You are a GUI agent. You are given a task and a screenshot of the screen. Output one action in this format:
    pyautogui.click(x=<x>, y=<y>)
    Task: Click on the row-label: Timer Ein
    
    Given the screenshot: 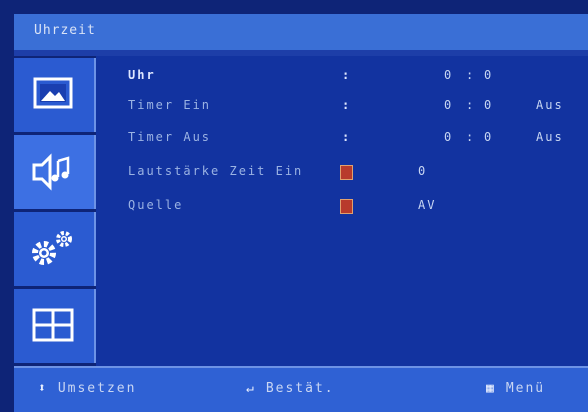 What is the action you would take?
    pyautogui.click(x=170, y=105)
    